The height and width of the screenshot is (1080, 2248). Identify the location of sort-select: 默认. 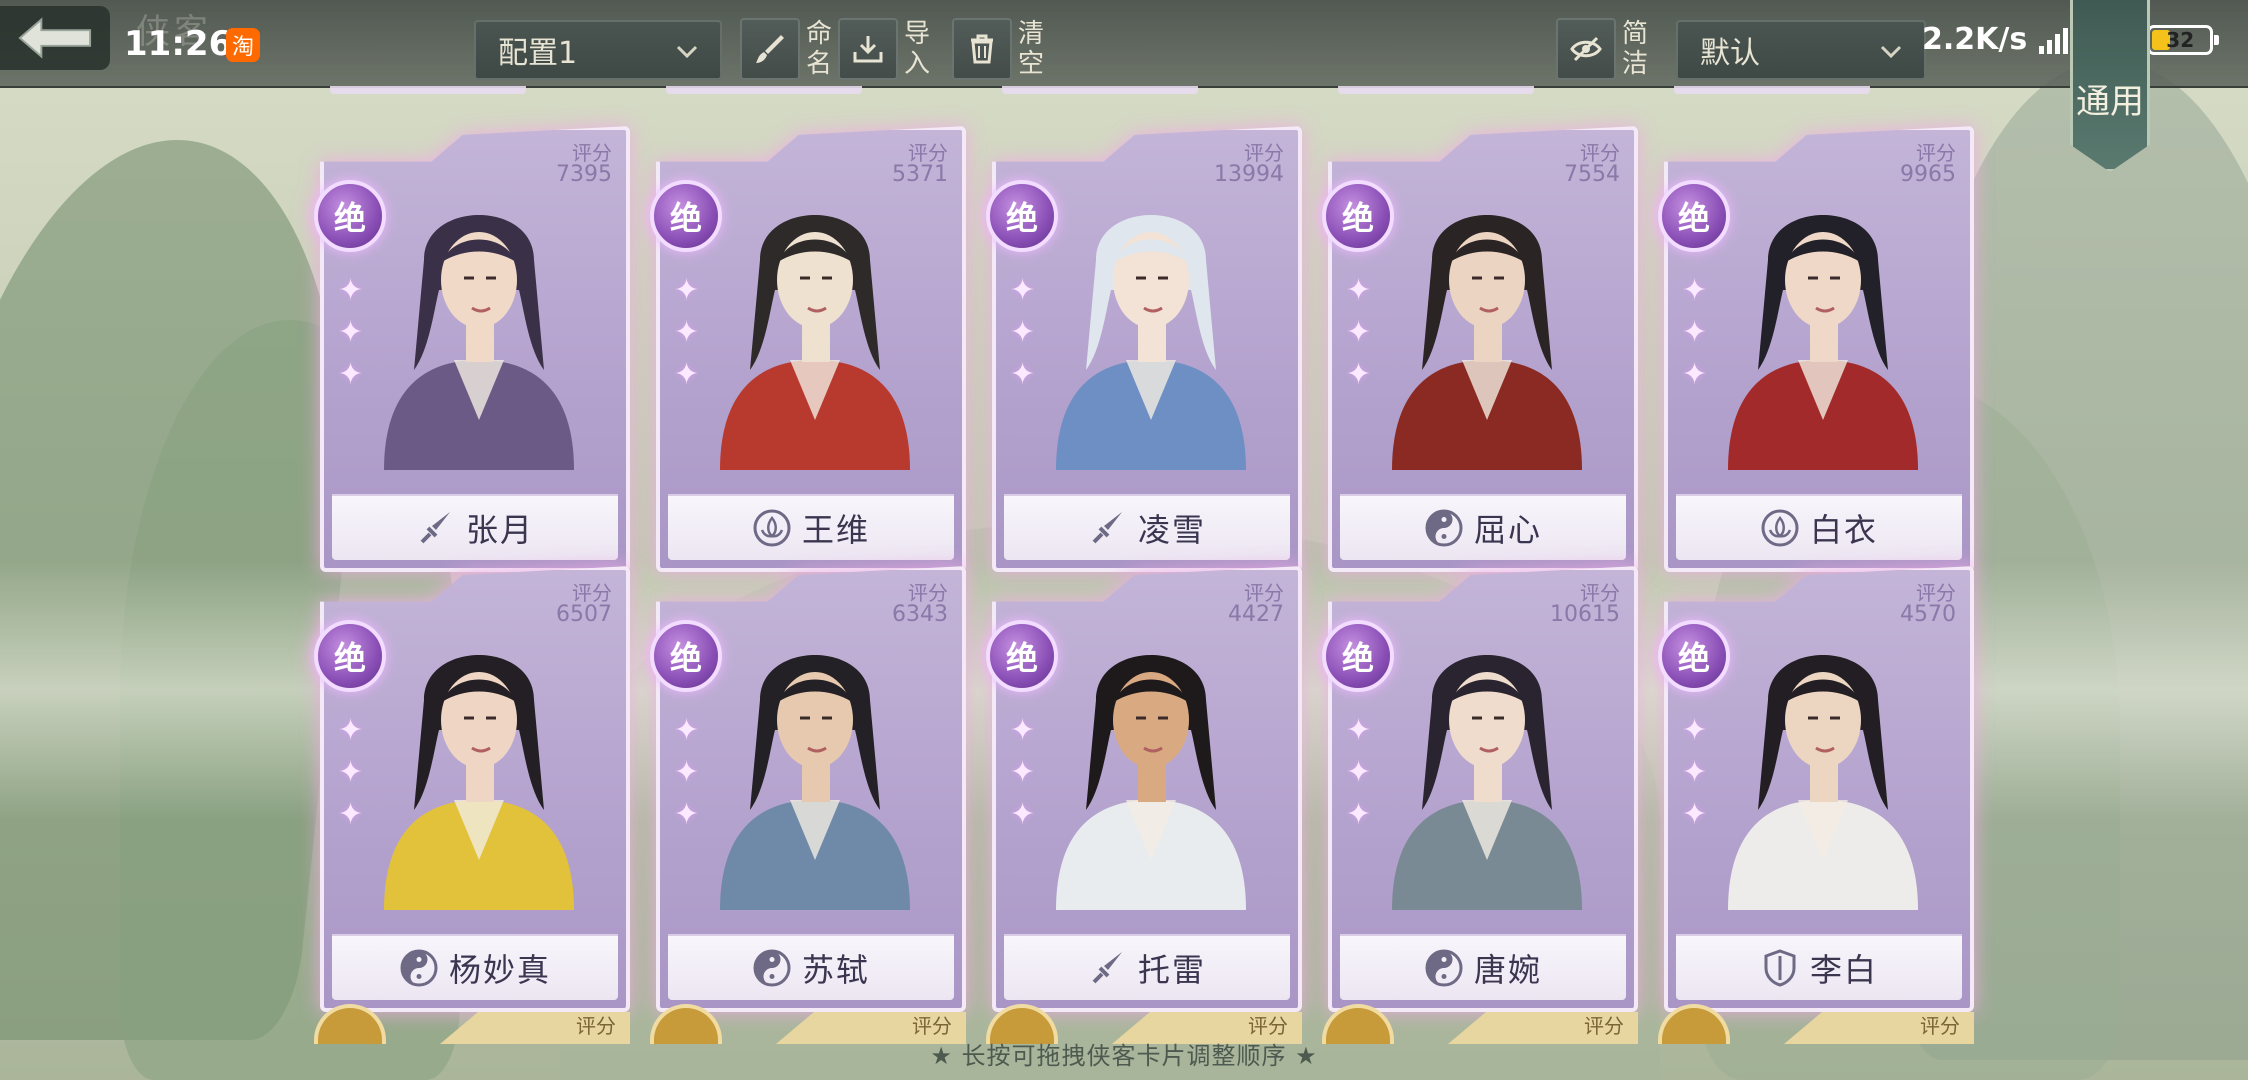
(1801, 50).